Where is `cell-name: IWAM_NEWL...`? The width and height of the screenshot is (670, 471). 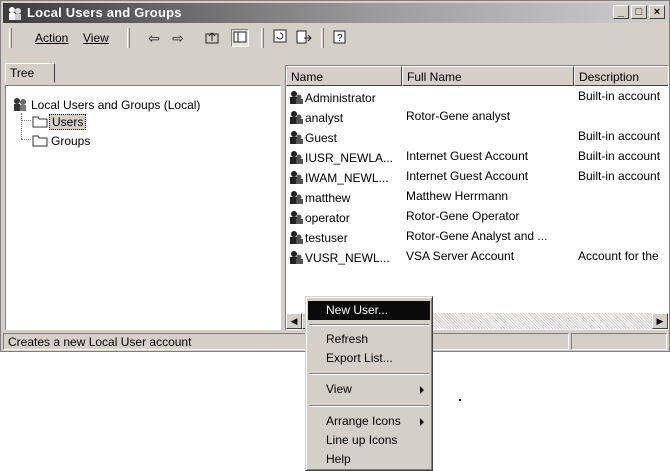
cell-name: IWAM_NEWL... is located at coordinates (344, 177).